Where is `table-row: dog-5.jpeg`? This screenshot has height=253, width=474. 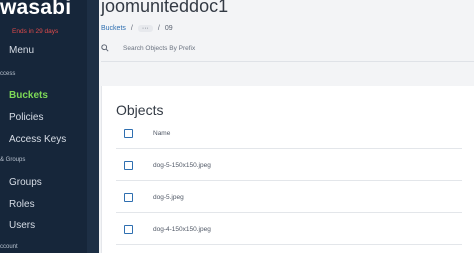
table-row: dog-5.jpeg is located at coordinates (282, 197).